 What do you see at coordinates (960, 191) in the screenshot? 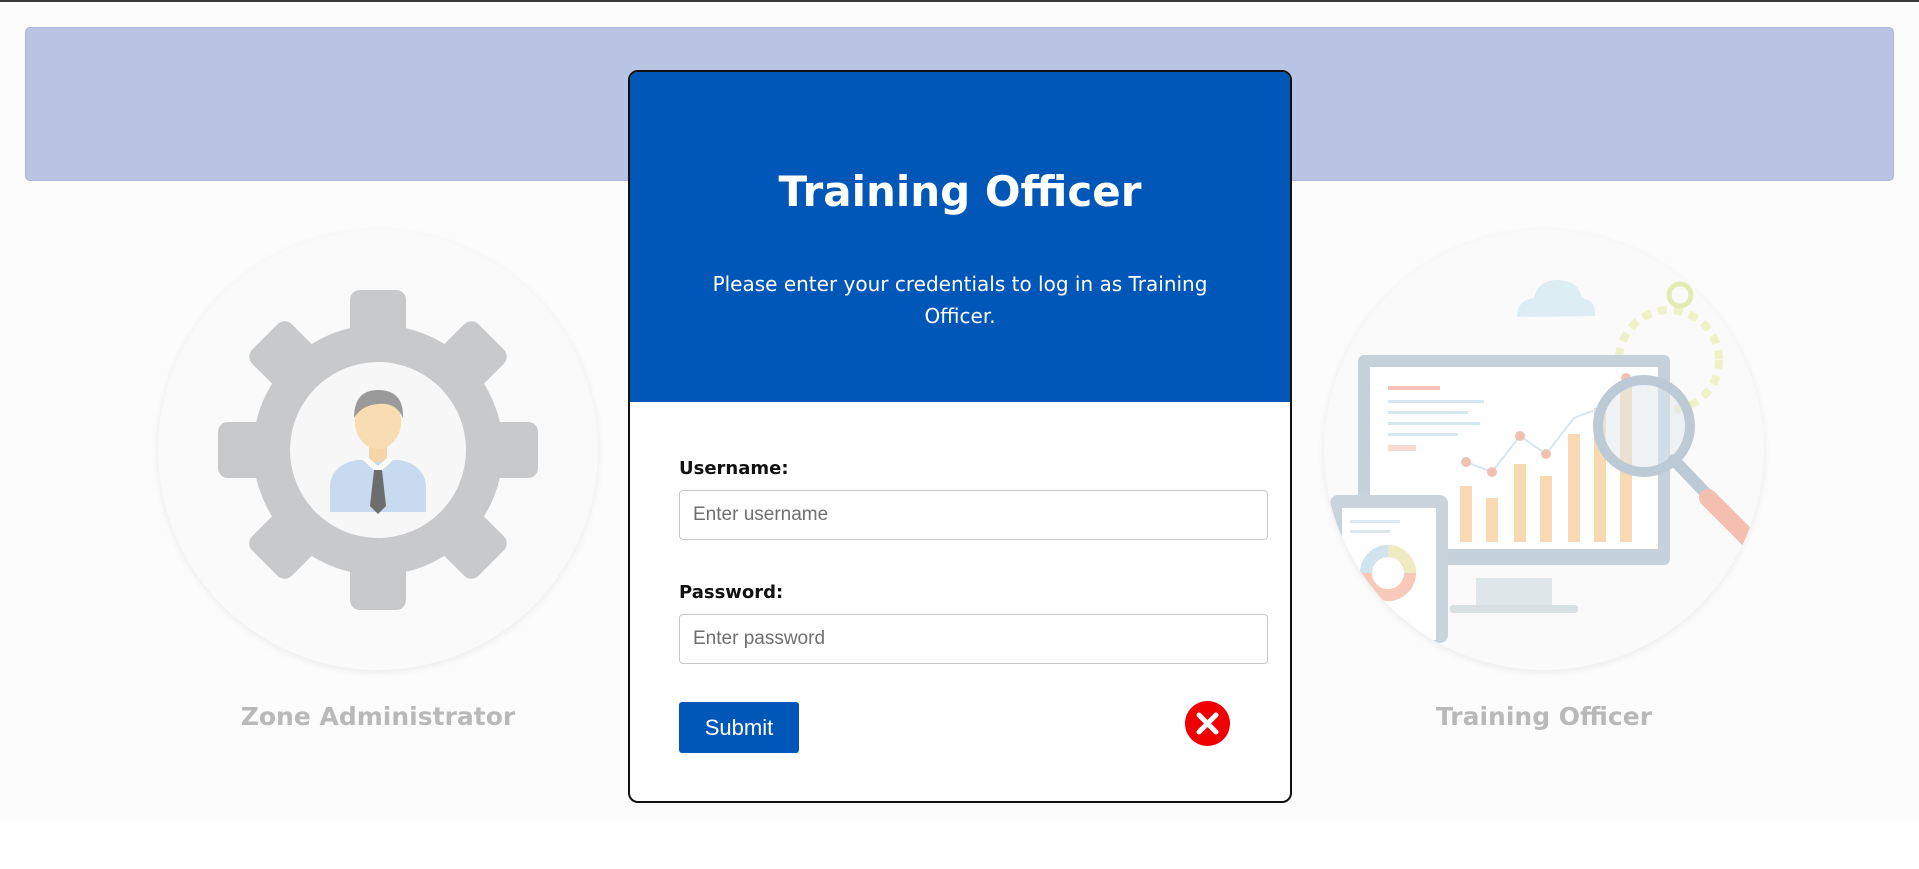
I see `modal-title: Training Officer` at bounding box center [960, 191].